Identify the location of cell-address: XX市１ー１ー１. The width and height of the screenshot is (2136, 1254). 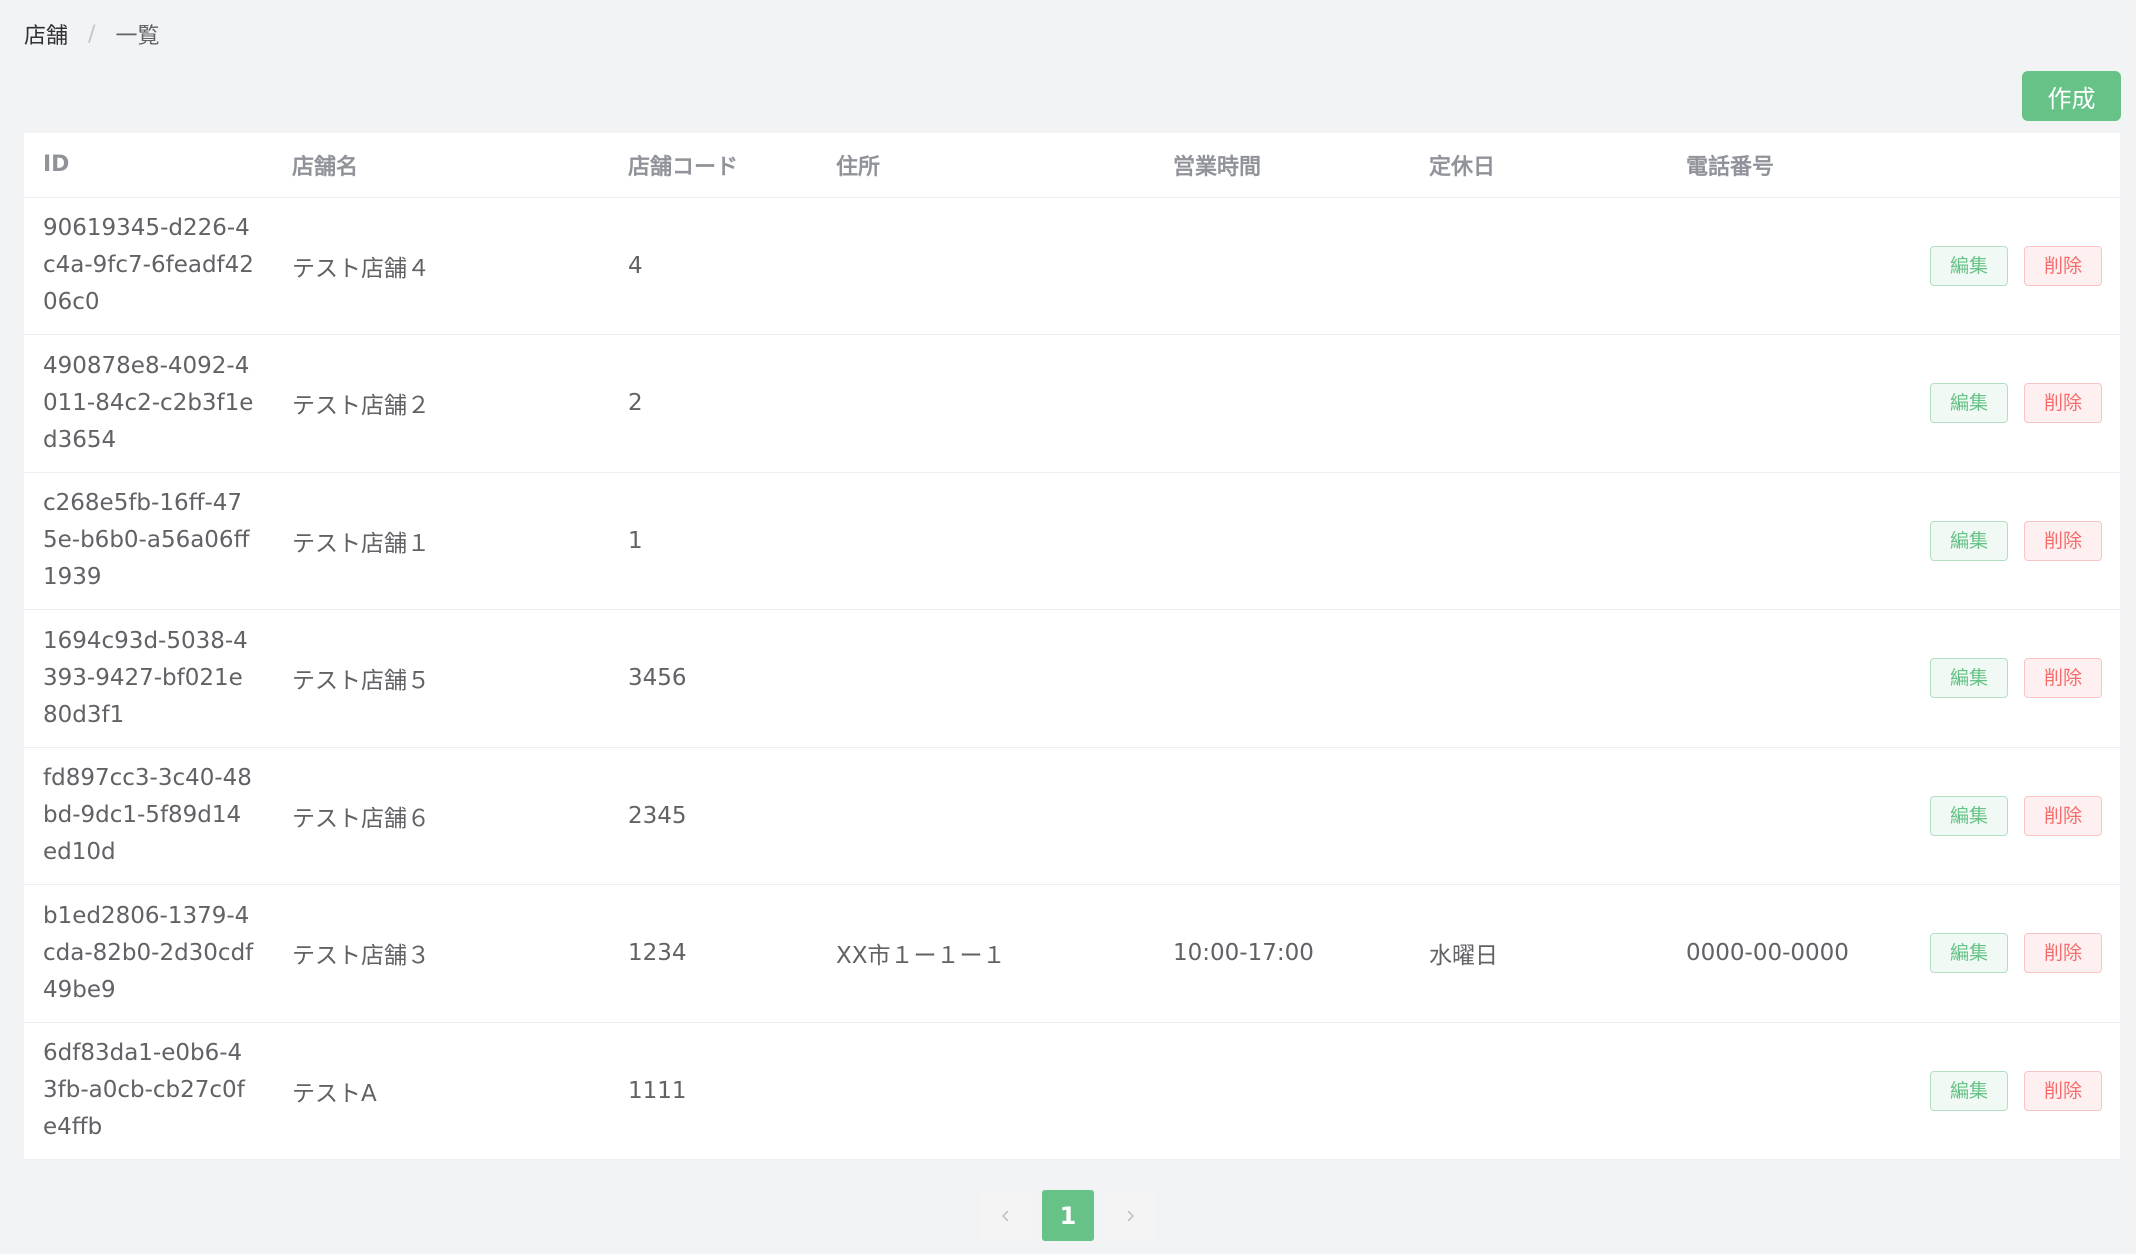
(985, 953).